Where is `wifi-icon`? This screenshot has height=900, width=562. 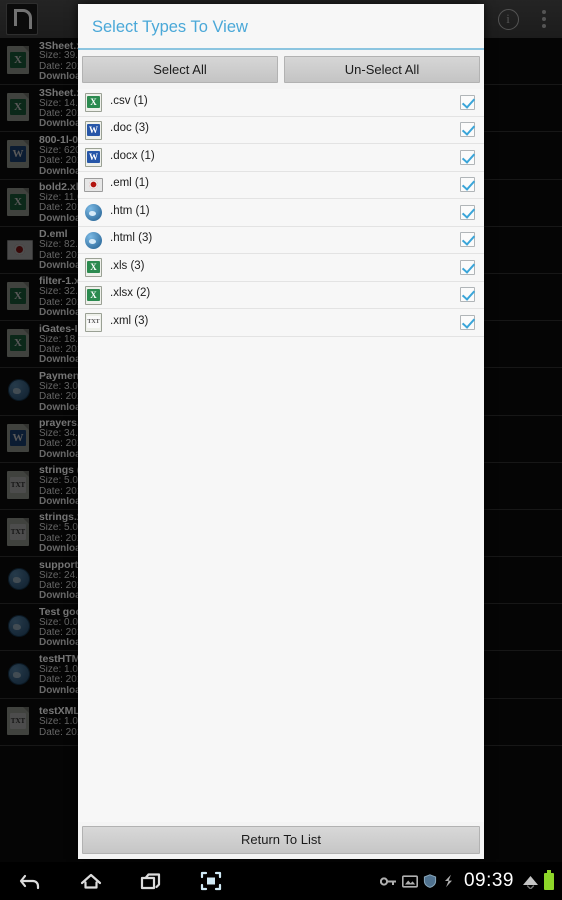 wifi-icon is located at coordinates (530, 881).